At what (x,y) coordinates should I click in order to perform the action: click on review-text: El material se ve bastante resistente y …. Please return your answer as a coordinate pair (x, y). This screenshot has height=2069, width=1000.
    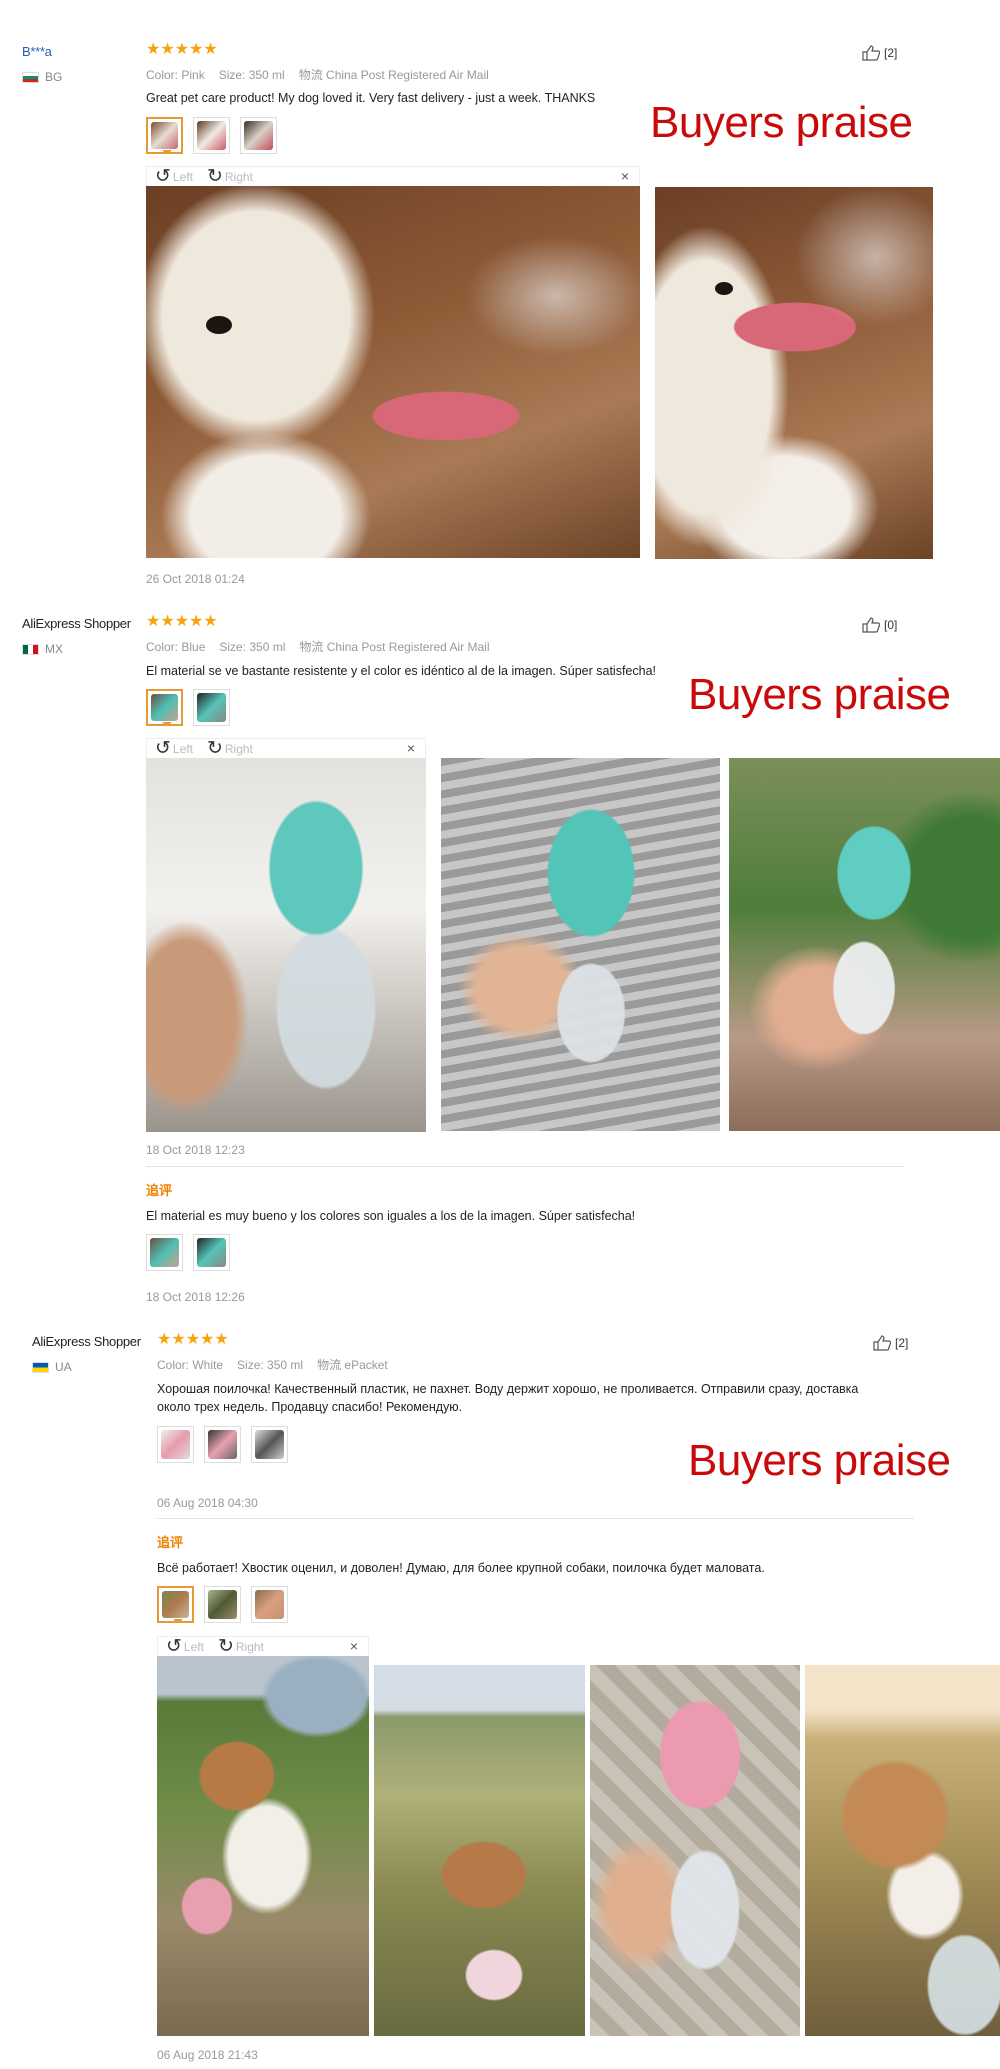
    Looking at the image, I should click on (401, 671).